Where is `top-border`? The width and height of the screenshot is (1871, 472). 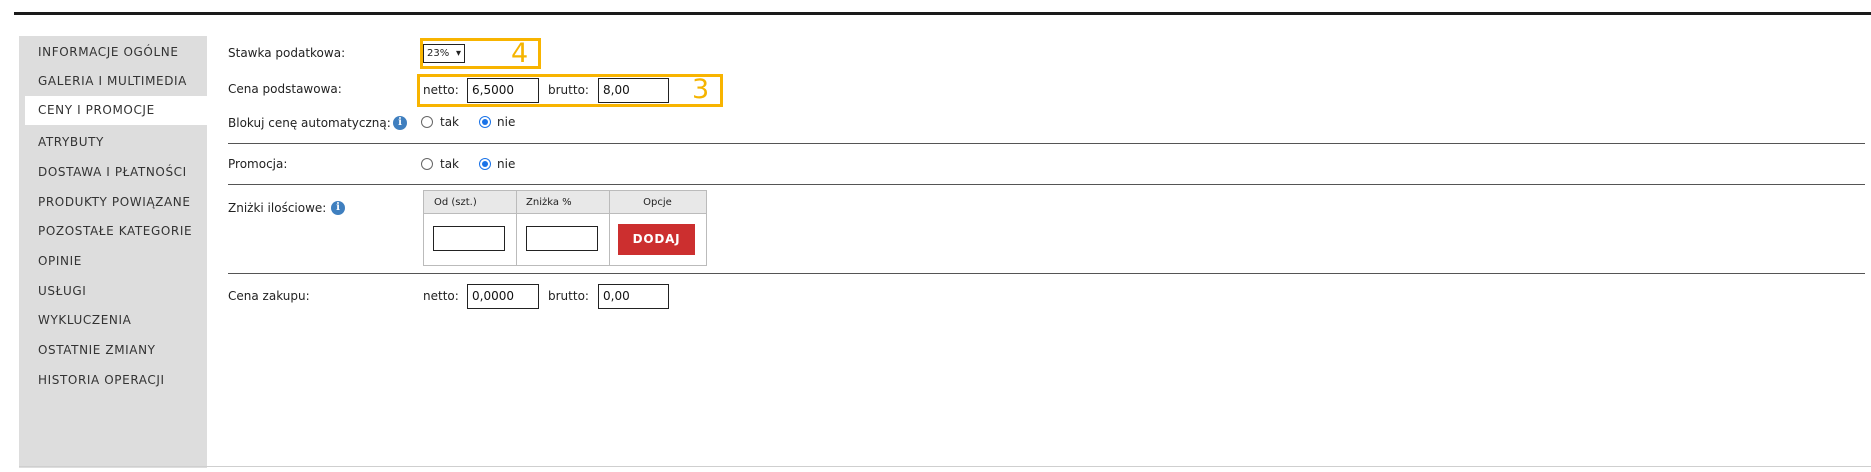 top-border is located at coordinates (942, 13).